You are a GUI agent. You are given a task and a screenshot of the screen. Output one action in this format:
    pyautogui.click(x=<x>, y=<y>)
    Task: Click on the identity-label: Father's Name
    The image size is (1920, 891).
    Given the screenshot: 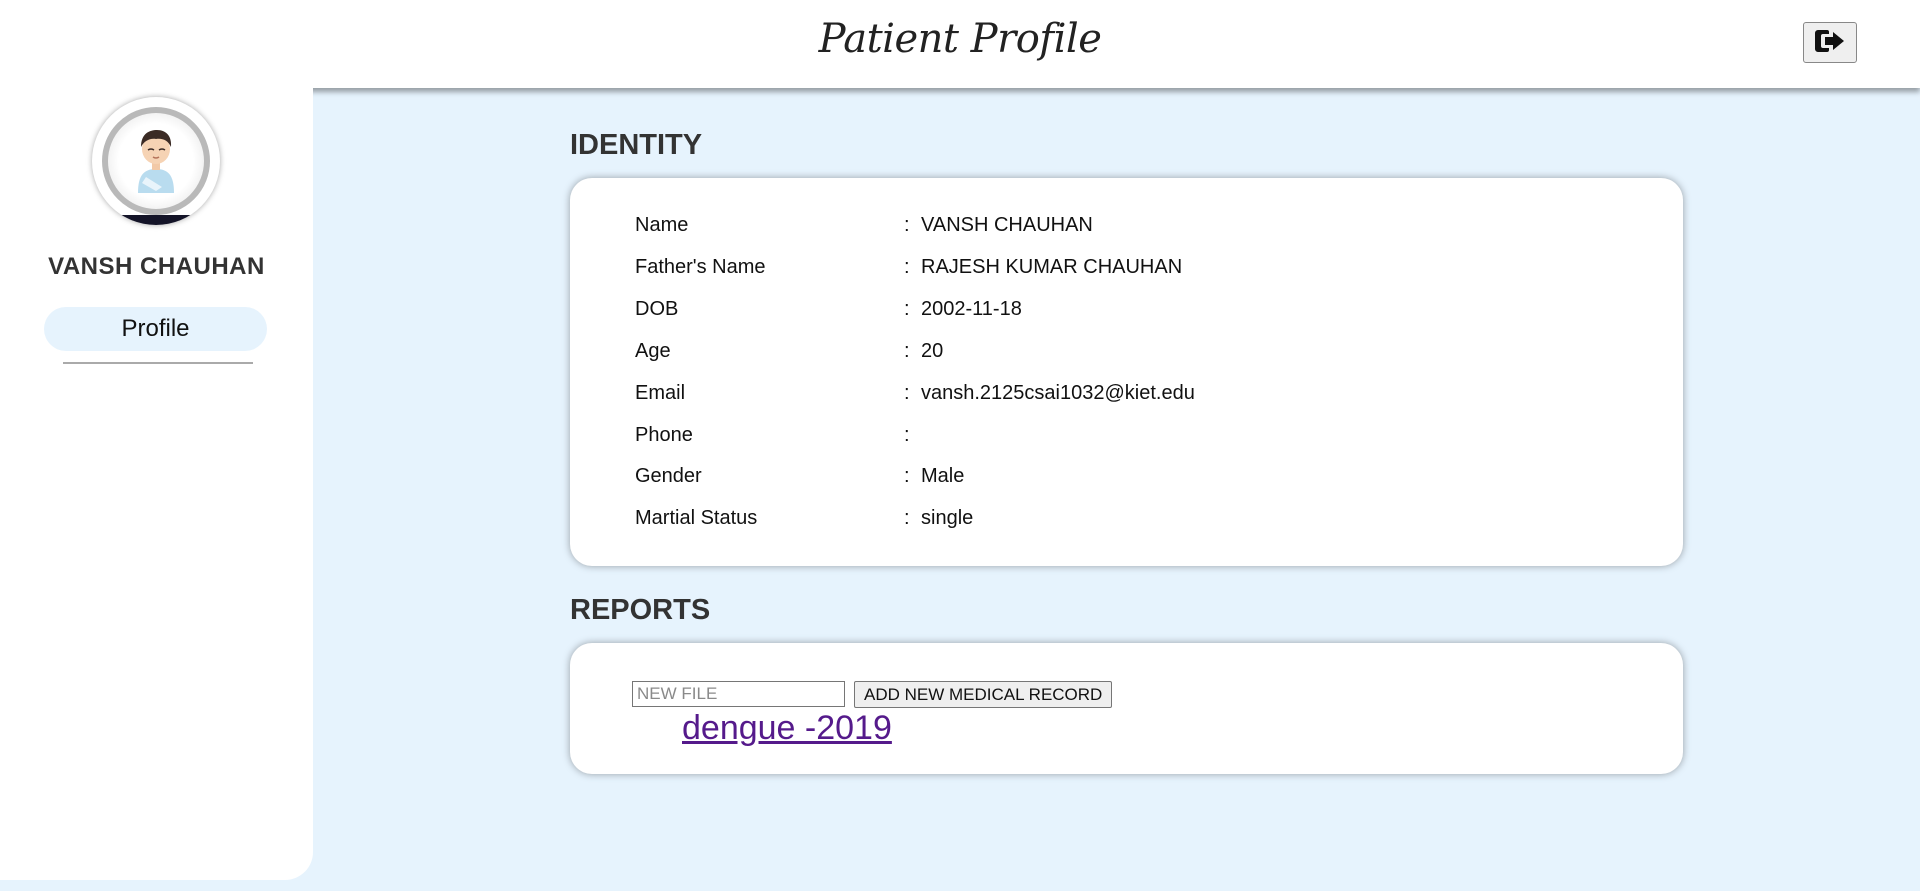 What is the action you would take?
    pyautogui.click(x=700, y=266)
    